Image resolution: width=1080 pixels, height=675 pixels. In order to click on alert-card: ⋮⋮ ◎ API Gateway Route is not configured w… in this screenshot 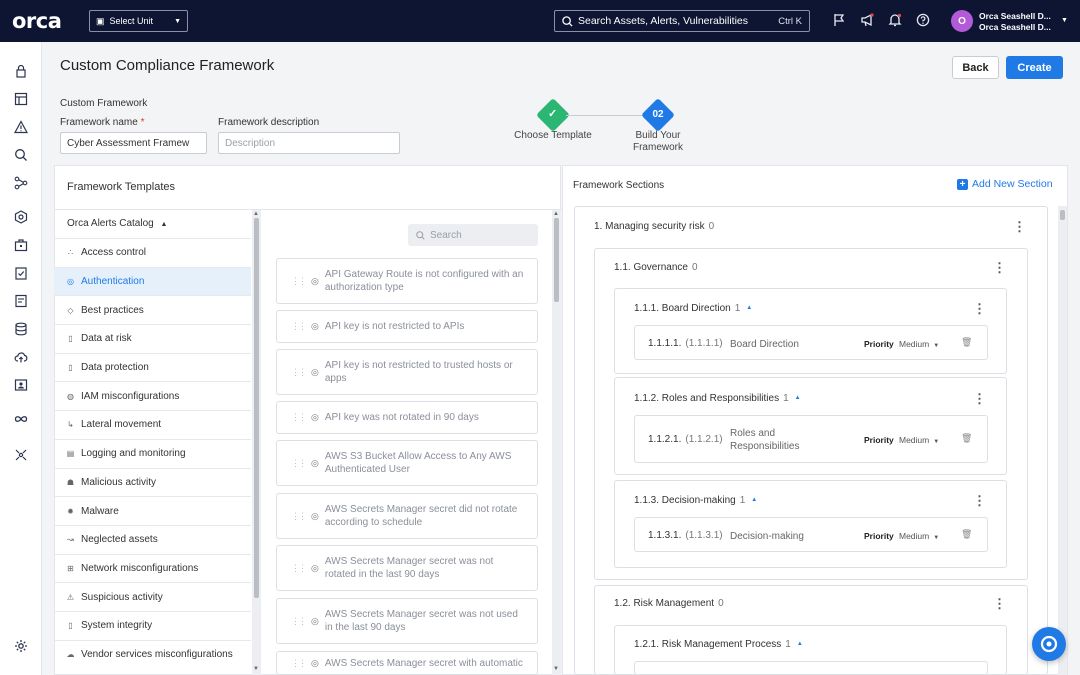, I will do `click(407, 281)`.